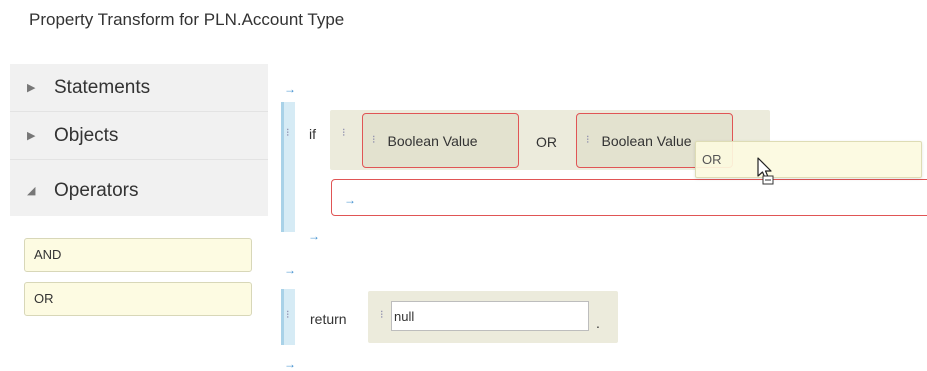 The image size is (927, 371). I want to click on dragged-operator-ghost: OR, so click(808, 159).